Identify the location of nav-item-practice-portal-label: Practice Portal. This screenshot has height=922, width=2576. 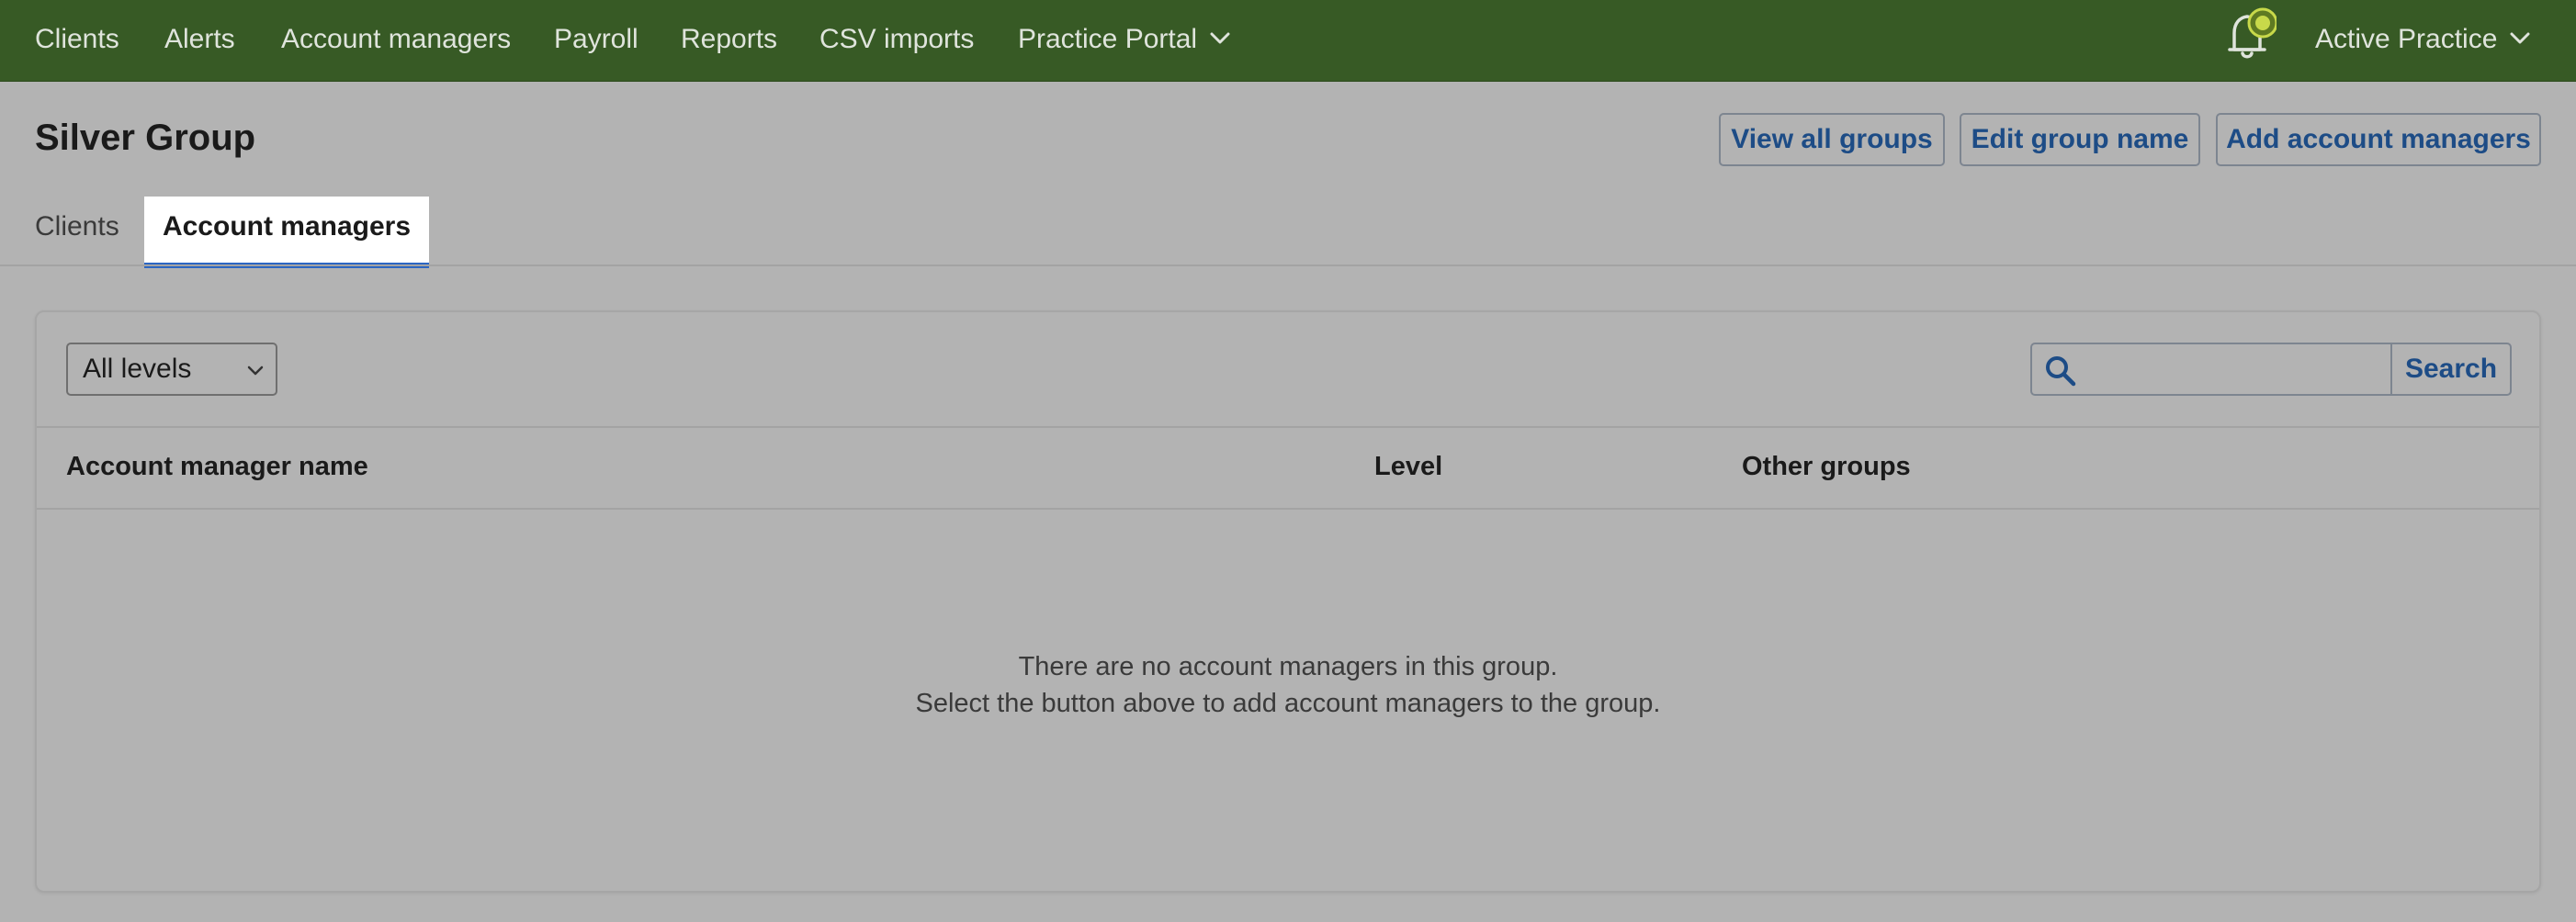
(1108, 39).